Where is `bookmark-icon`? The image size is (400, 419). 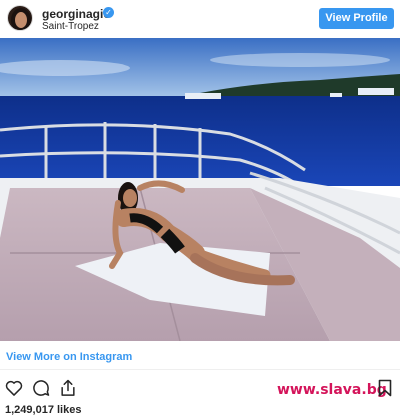
bookmark-icon is located at coordinates (385, 388).